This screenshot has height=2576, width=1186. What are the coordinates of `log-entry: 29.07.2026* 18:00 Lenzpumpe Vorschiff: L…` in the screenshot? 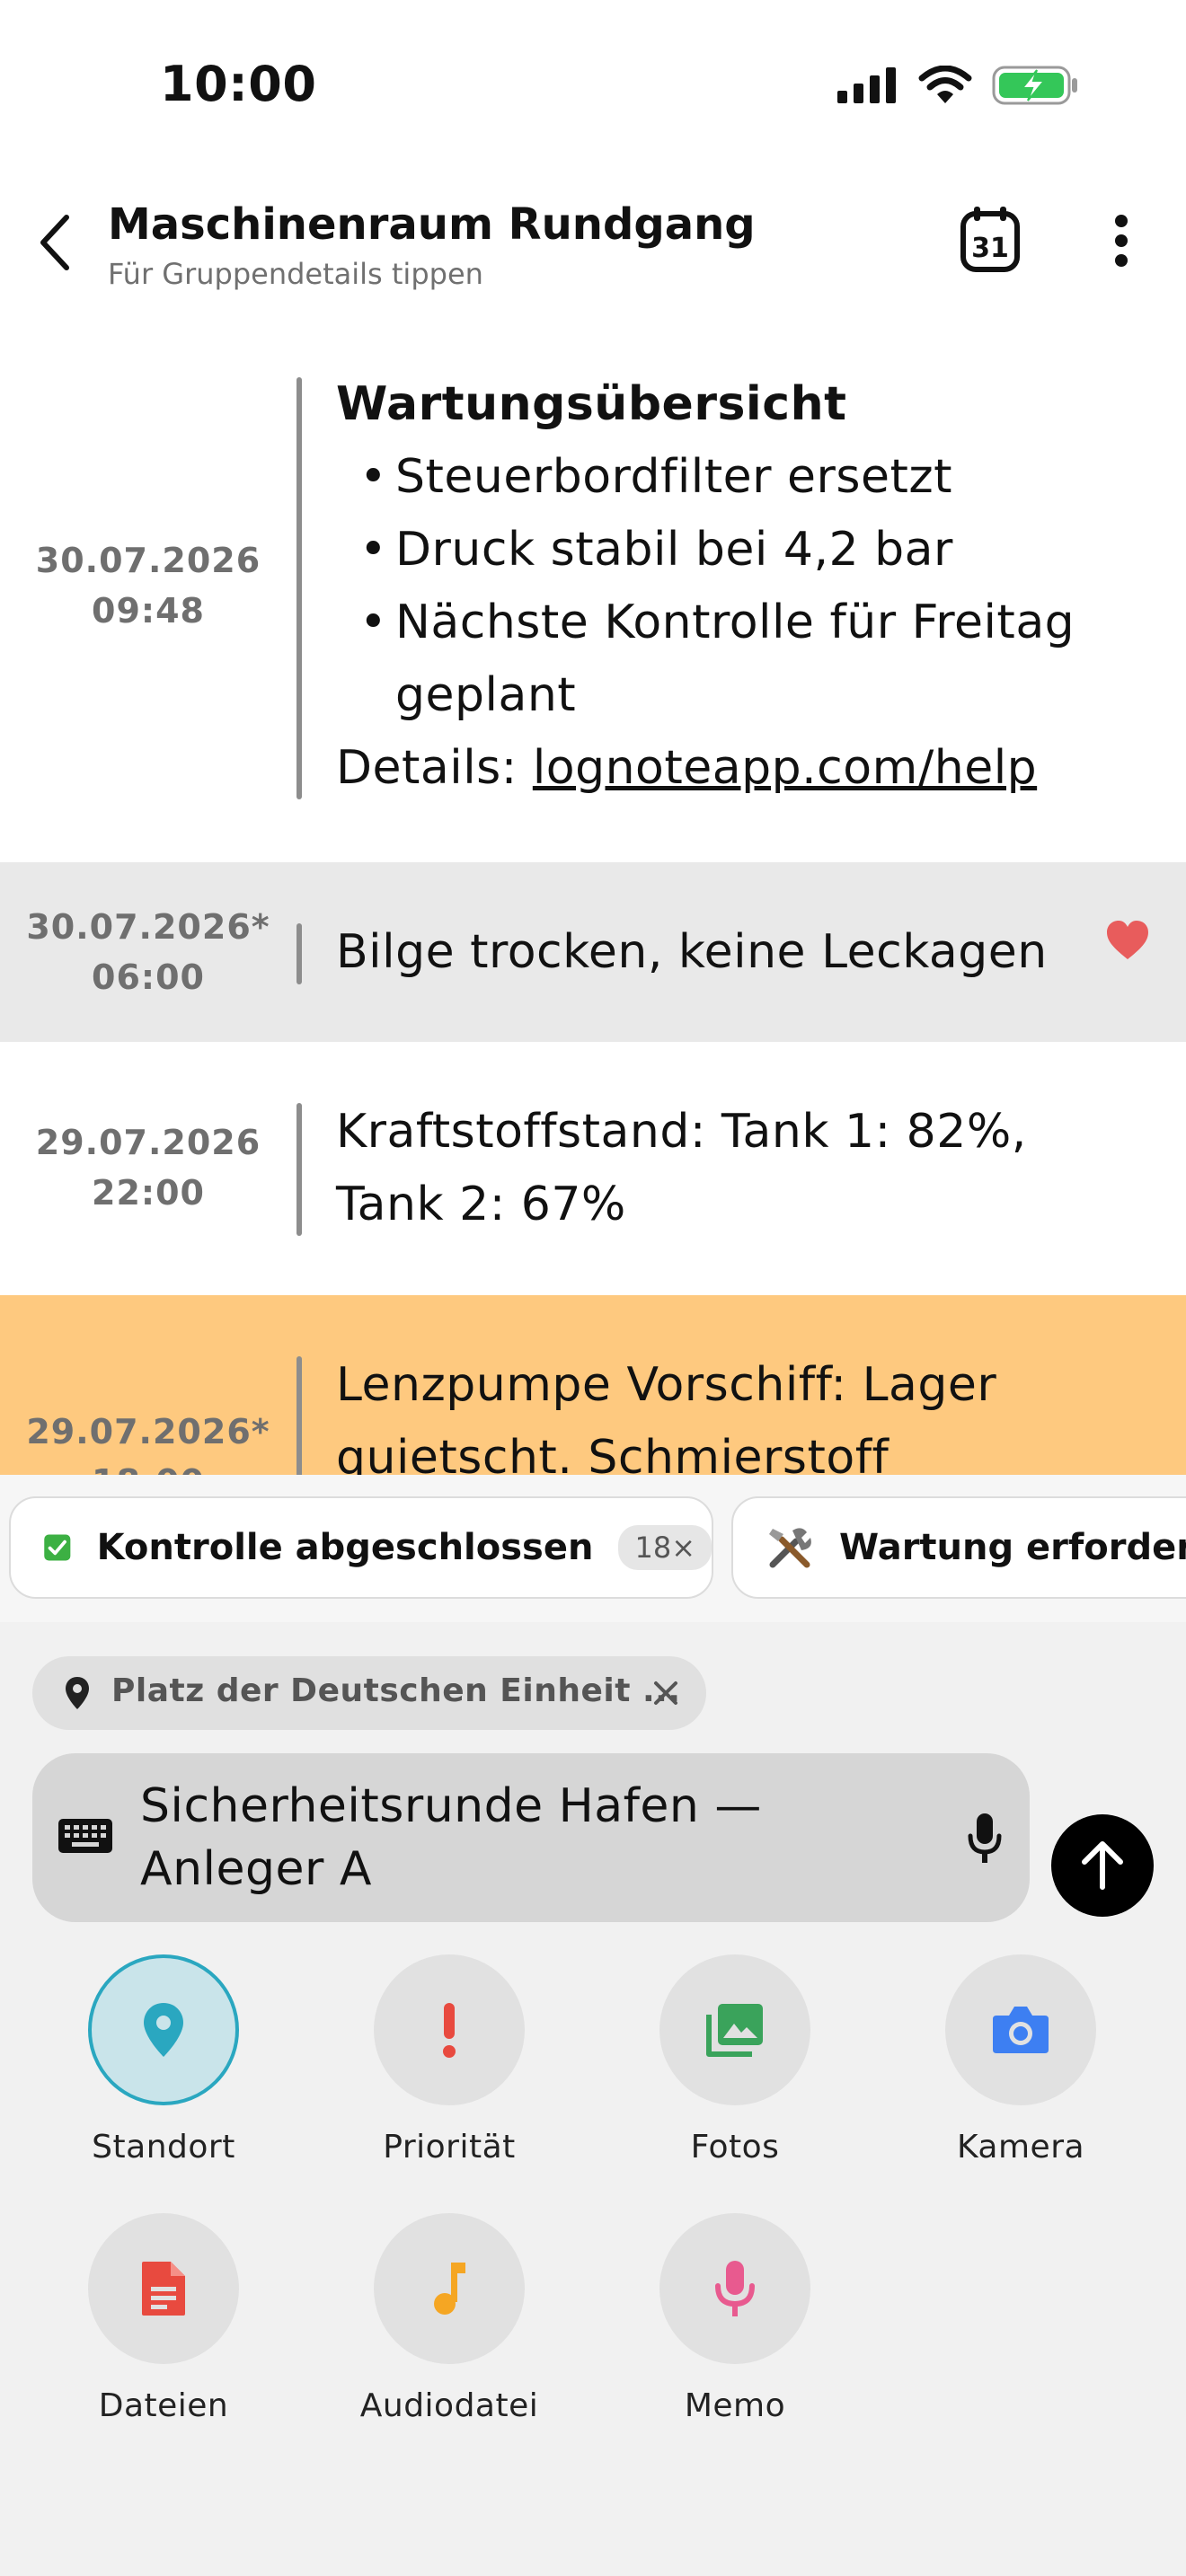 It's located at (593, 1385).